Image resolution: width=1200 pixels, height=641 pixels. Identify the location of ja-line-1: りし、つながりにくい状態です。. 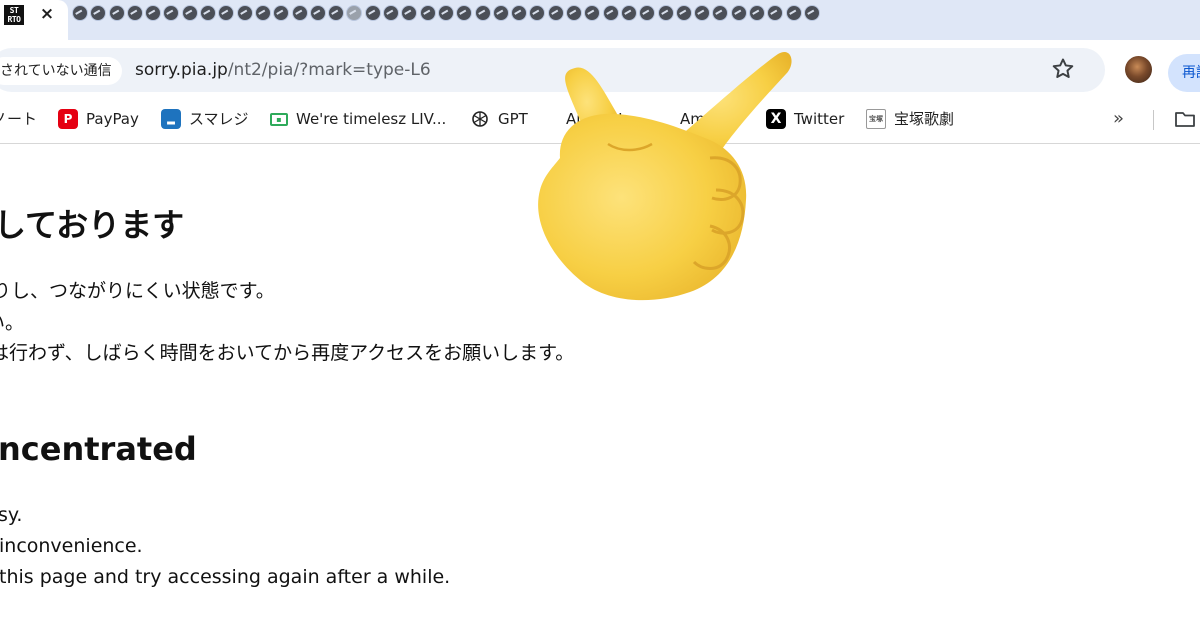
(137, 291).